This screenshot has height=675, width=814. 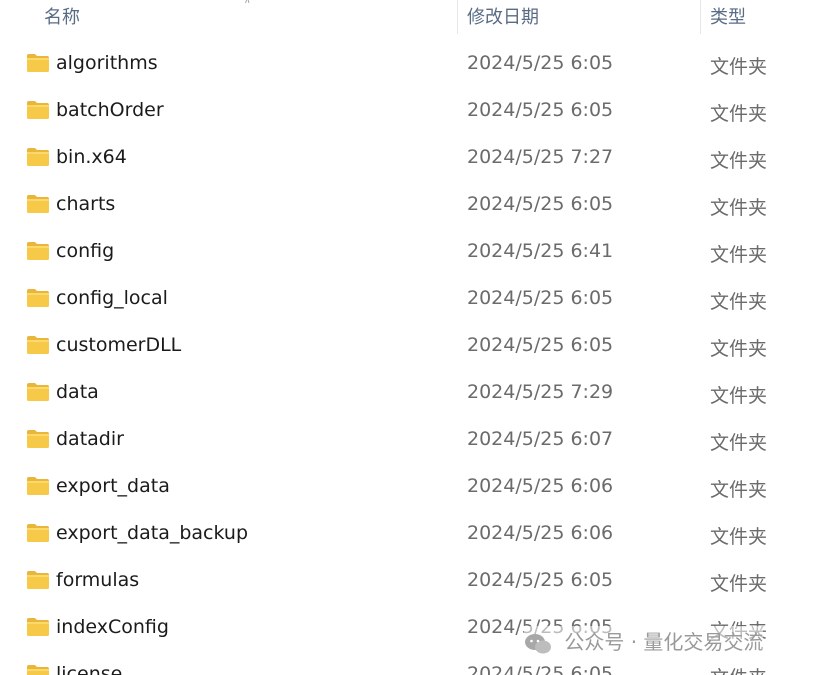 I want to click on column-header: ∧ 名称 修改日期 类型, so click(x=407, y=17).